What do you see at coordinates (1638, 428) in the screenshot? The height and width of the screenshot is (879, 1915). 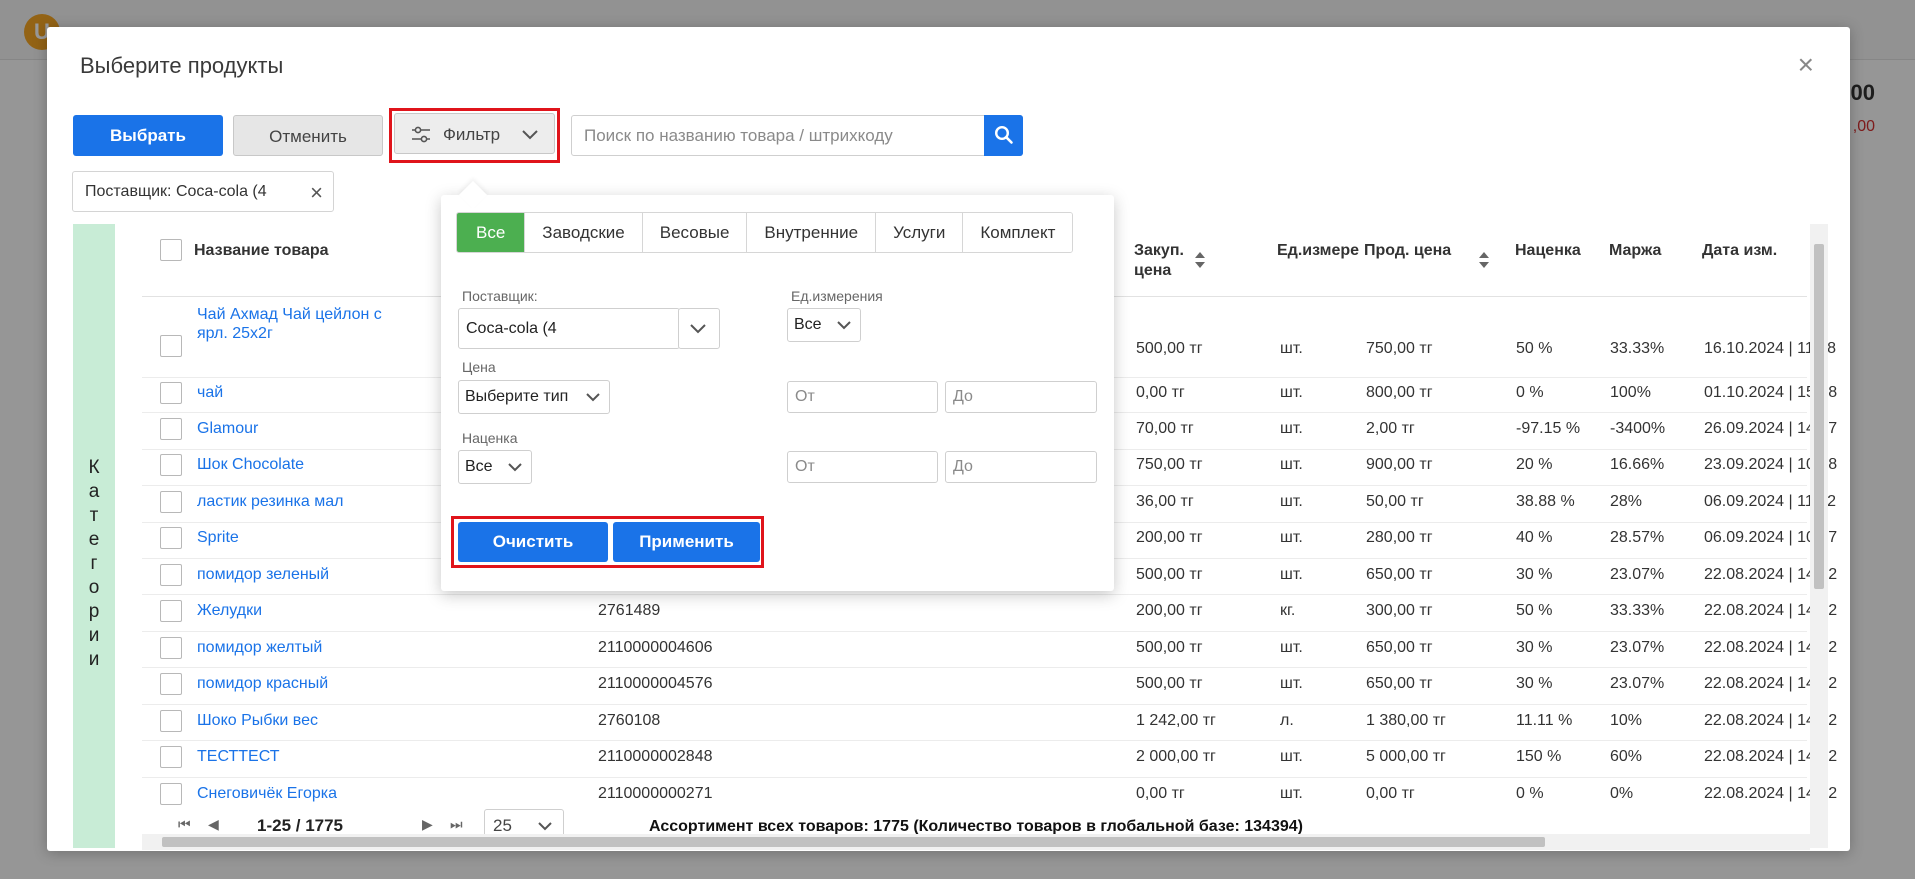 I see `margin: -3400%` at bounding box center [1638, 428].